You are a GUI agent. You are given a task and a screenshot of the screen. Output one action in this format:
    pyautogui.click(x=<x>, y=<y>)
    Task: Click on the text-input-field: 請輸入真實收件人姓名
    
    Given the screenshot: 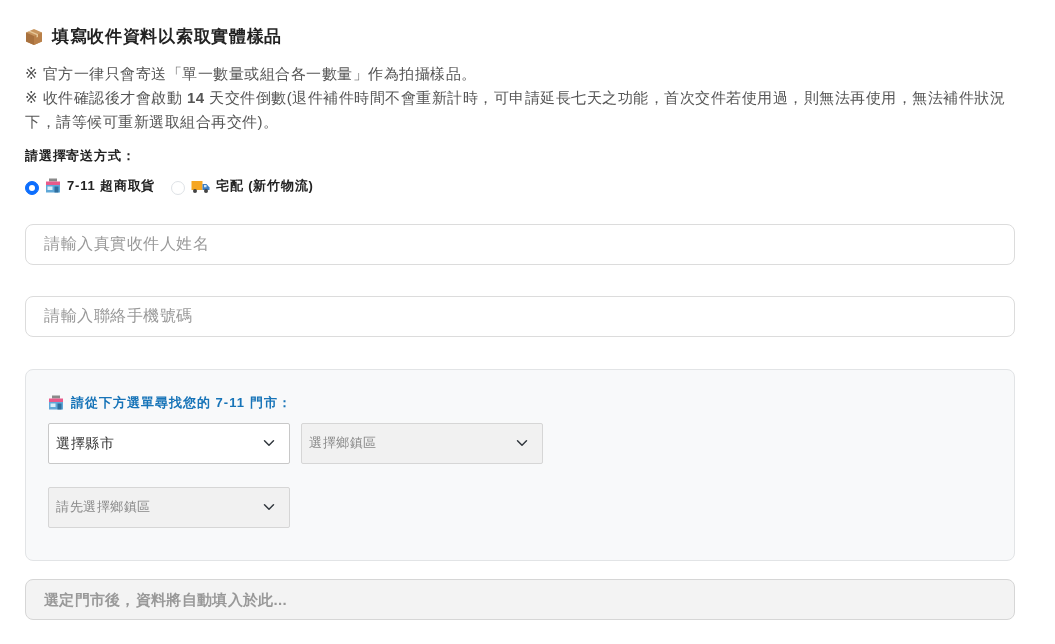 What is the action you would take?
    pyautogui.click(x=520, y=244)
    